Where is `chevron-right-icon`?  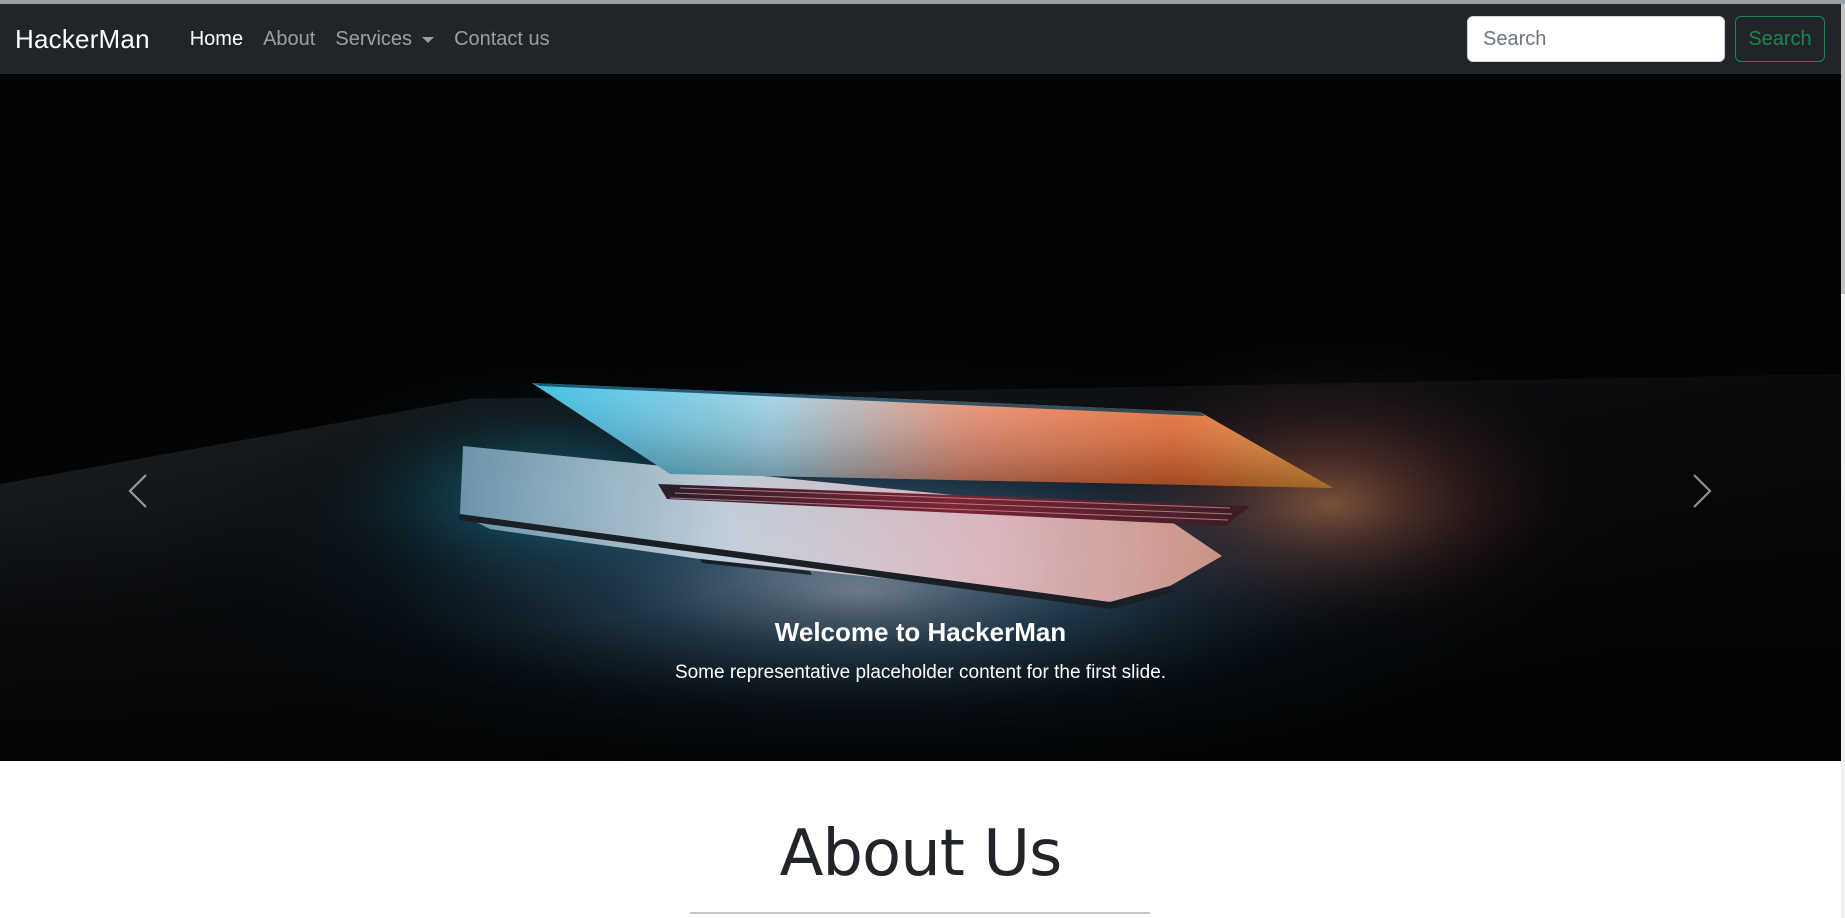
chevron-right-icon is located at coordinates (1702, 491).